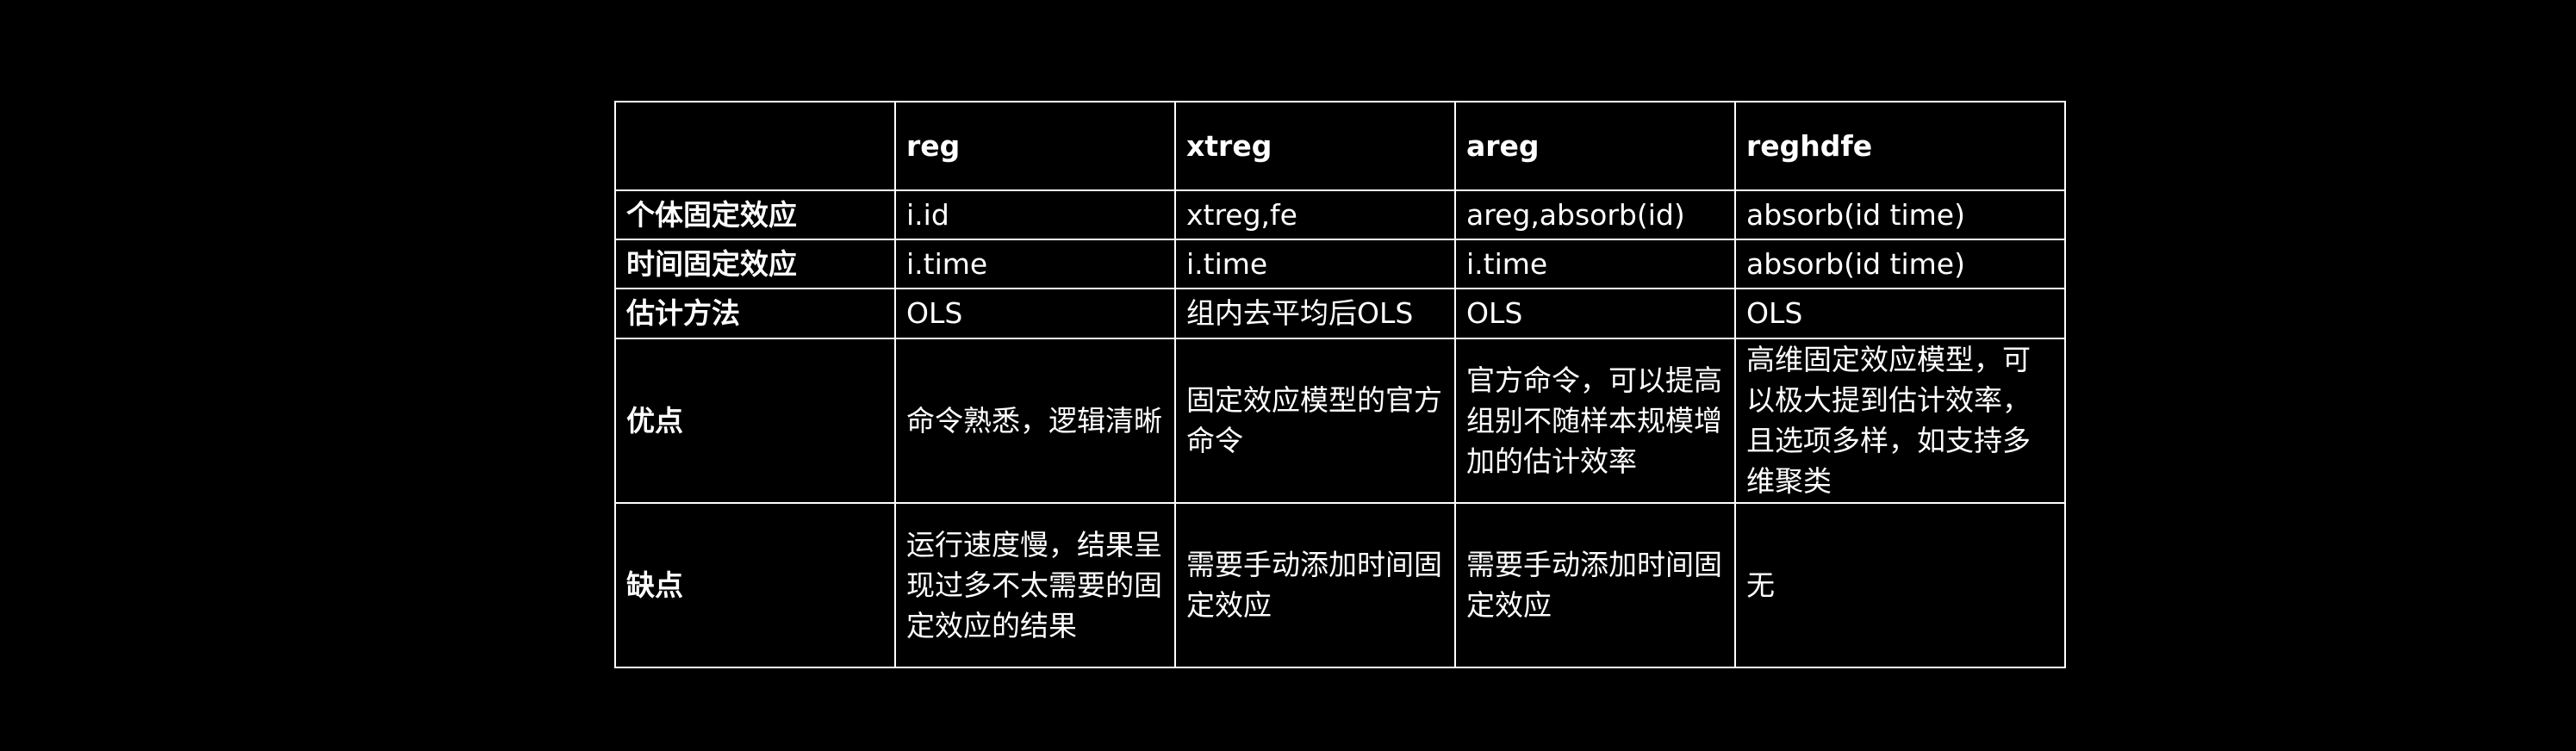 The width and height of the screenshot is (2576, 751). What do you see at coordinates (755, 146) in the screenshot?
I see `header-cell-empty` at bounding box center [755, 146].